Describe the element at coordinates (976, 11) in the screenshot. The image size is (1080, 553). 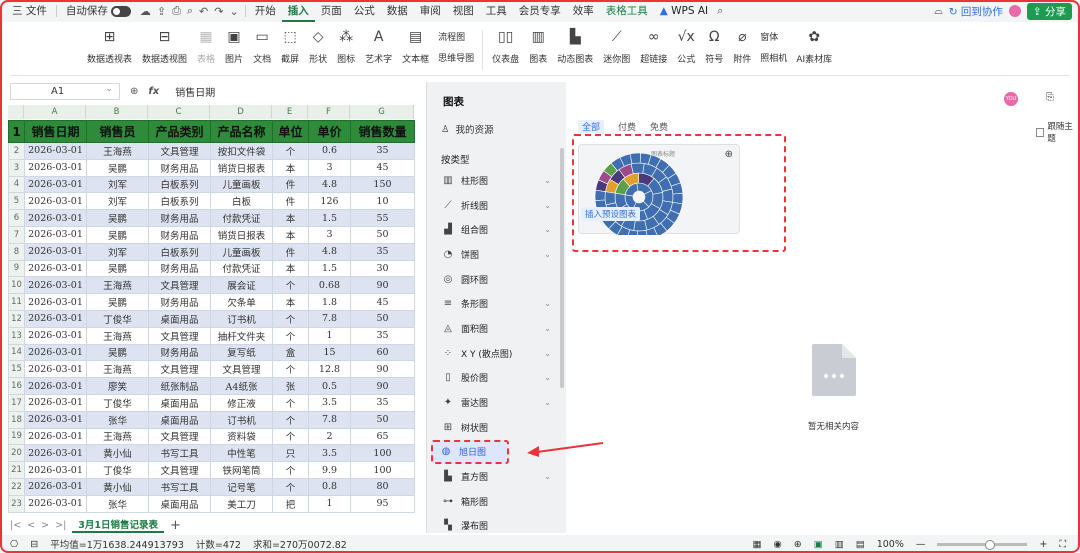
I see `collab-button: ↻ 回到协作` at that location.